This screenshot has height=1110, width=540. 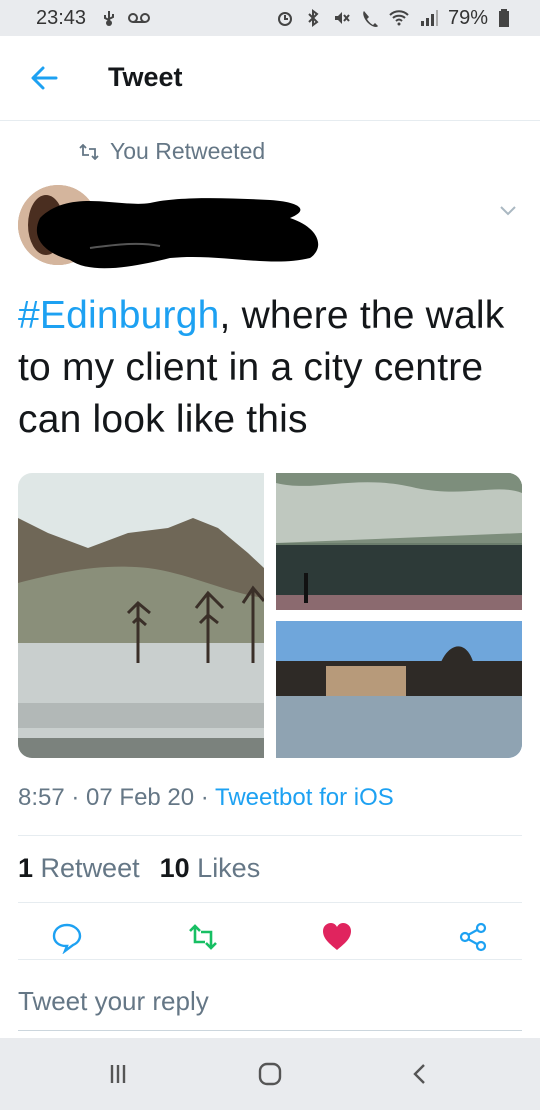 What do you see at coordinates (117, 797) in the screenshot?
I see `tweet-timestamp: 8:57 · 07 Feb 20 ·` at bounding box center [117, 797].